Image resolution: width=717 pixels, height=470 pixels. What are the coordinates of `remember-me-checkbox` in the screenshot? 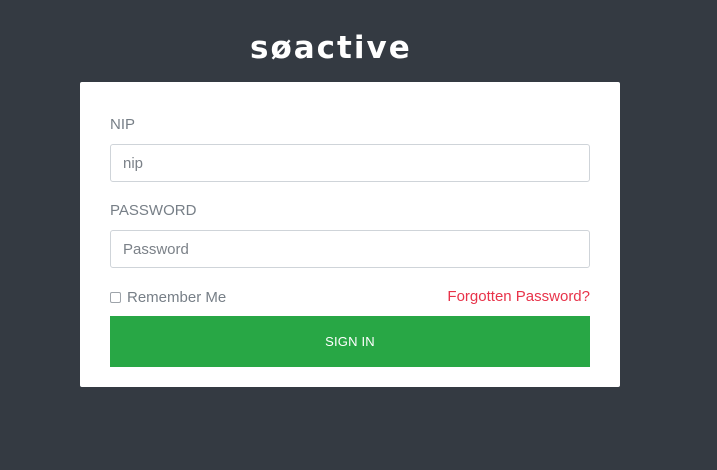 It's located at (115, 297).